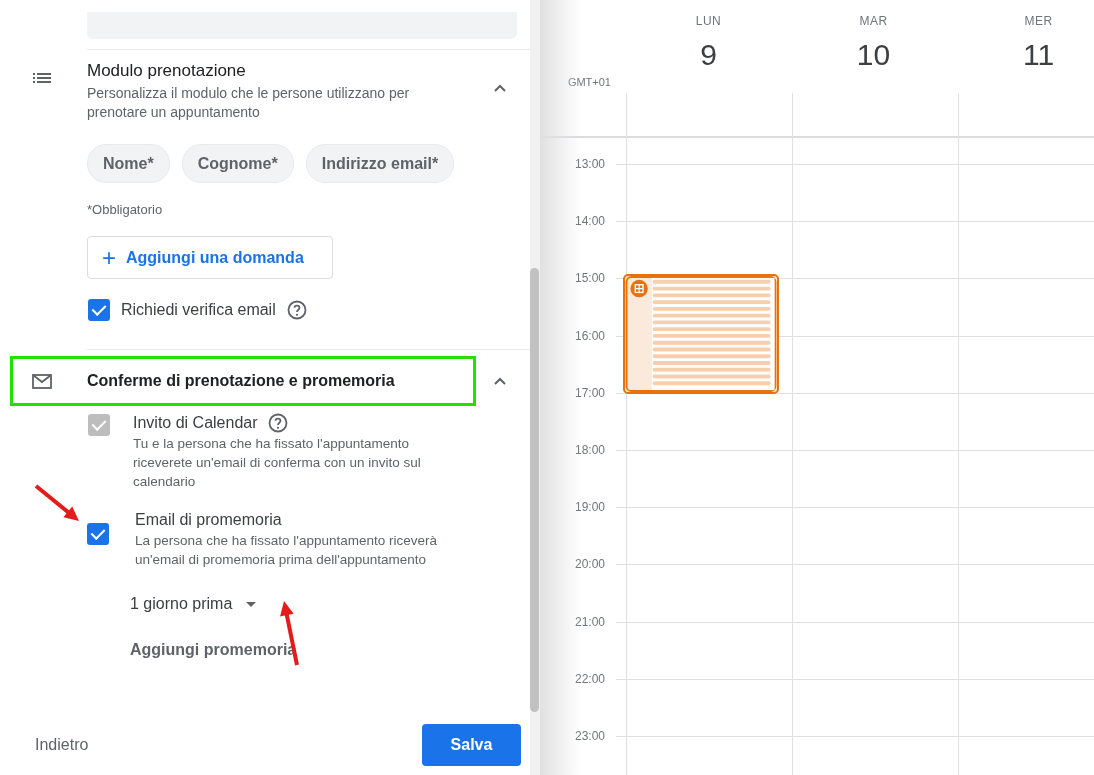 This screenshot has width=1094, height=775. I want to click on envelope-icon, so click(41, 381).